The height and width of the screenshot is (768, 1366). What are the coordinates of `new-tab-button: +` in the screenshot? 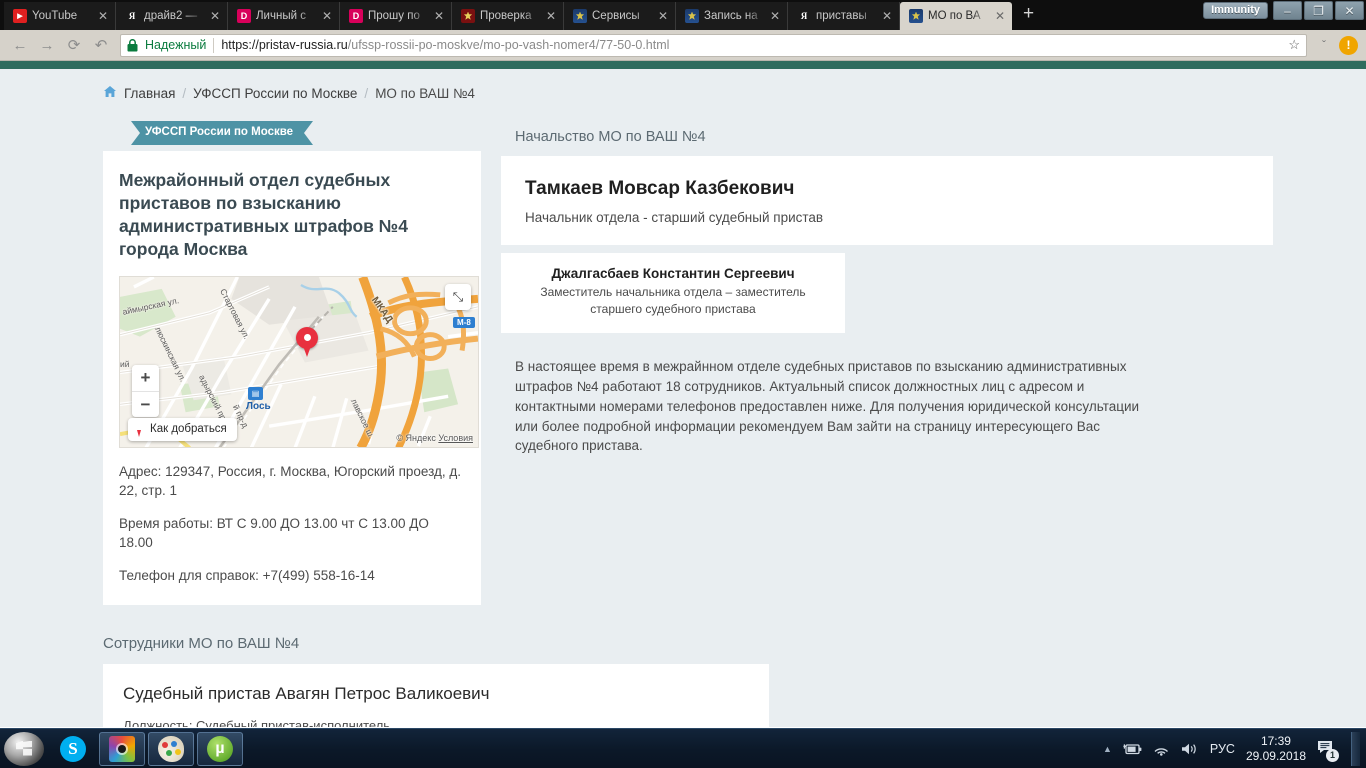 It's located at (1028, 15).